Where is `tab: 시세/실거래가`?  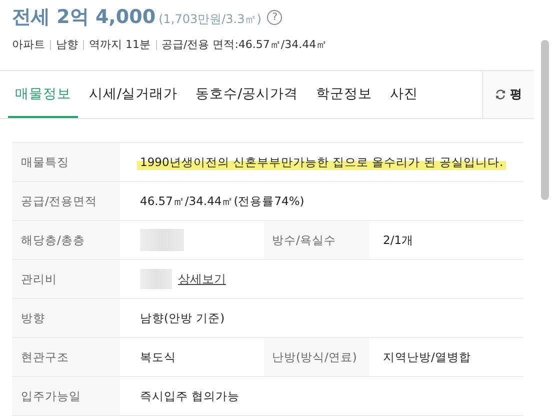
tab: 시세/실거래가 is located at coordinates (133, 94).